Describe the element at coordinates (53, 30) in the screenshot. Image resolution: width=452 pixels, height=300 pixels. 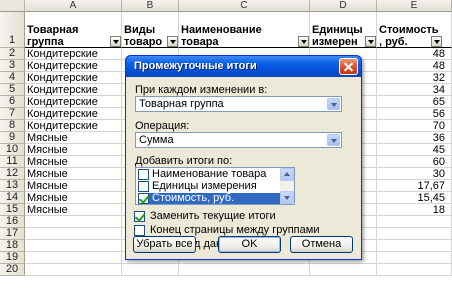
I see `header-line: Товарная` at that location.